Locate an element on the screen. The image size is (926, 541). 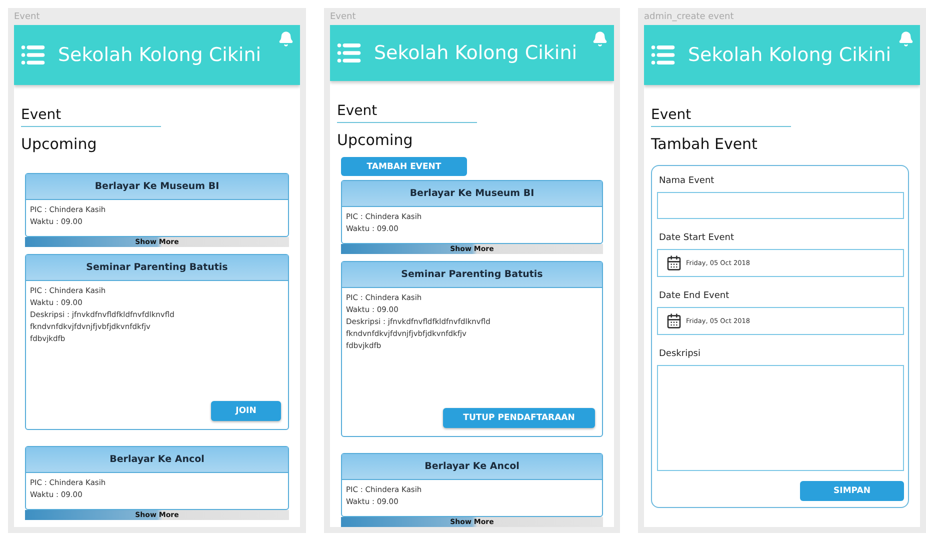
page-subtitle: Tambah Event is located at coordinates (704, 144).